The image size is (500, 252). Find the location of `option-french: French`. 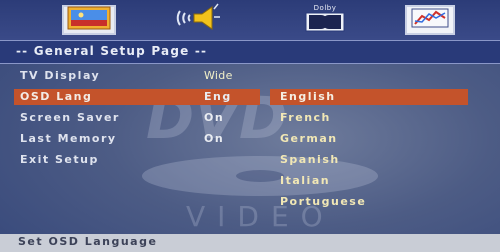

option-french: French is located at coordinates (369, 118).